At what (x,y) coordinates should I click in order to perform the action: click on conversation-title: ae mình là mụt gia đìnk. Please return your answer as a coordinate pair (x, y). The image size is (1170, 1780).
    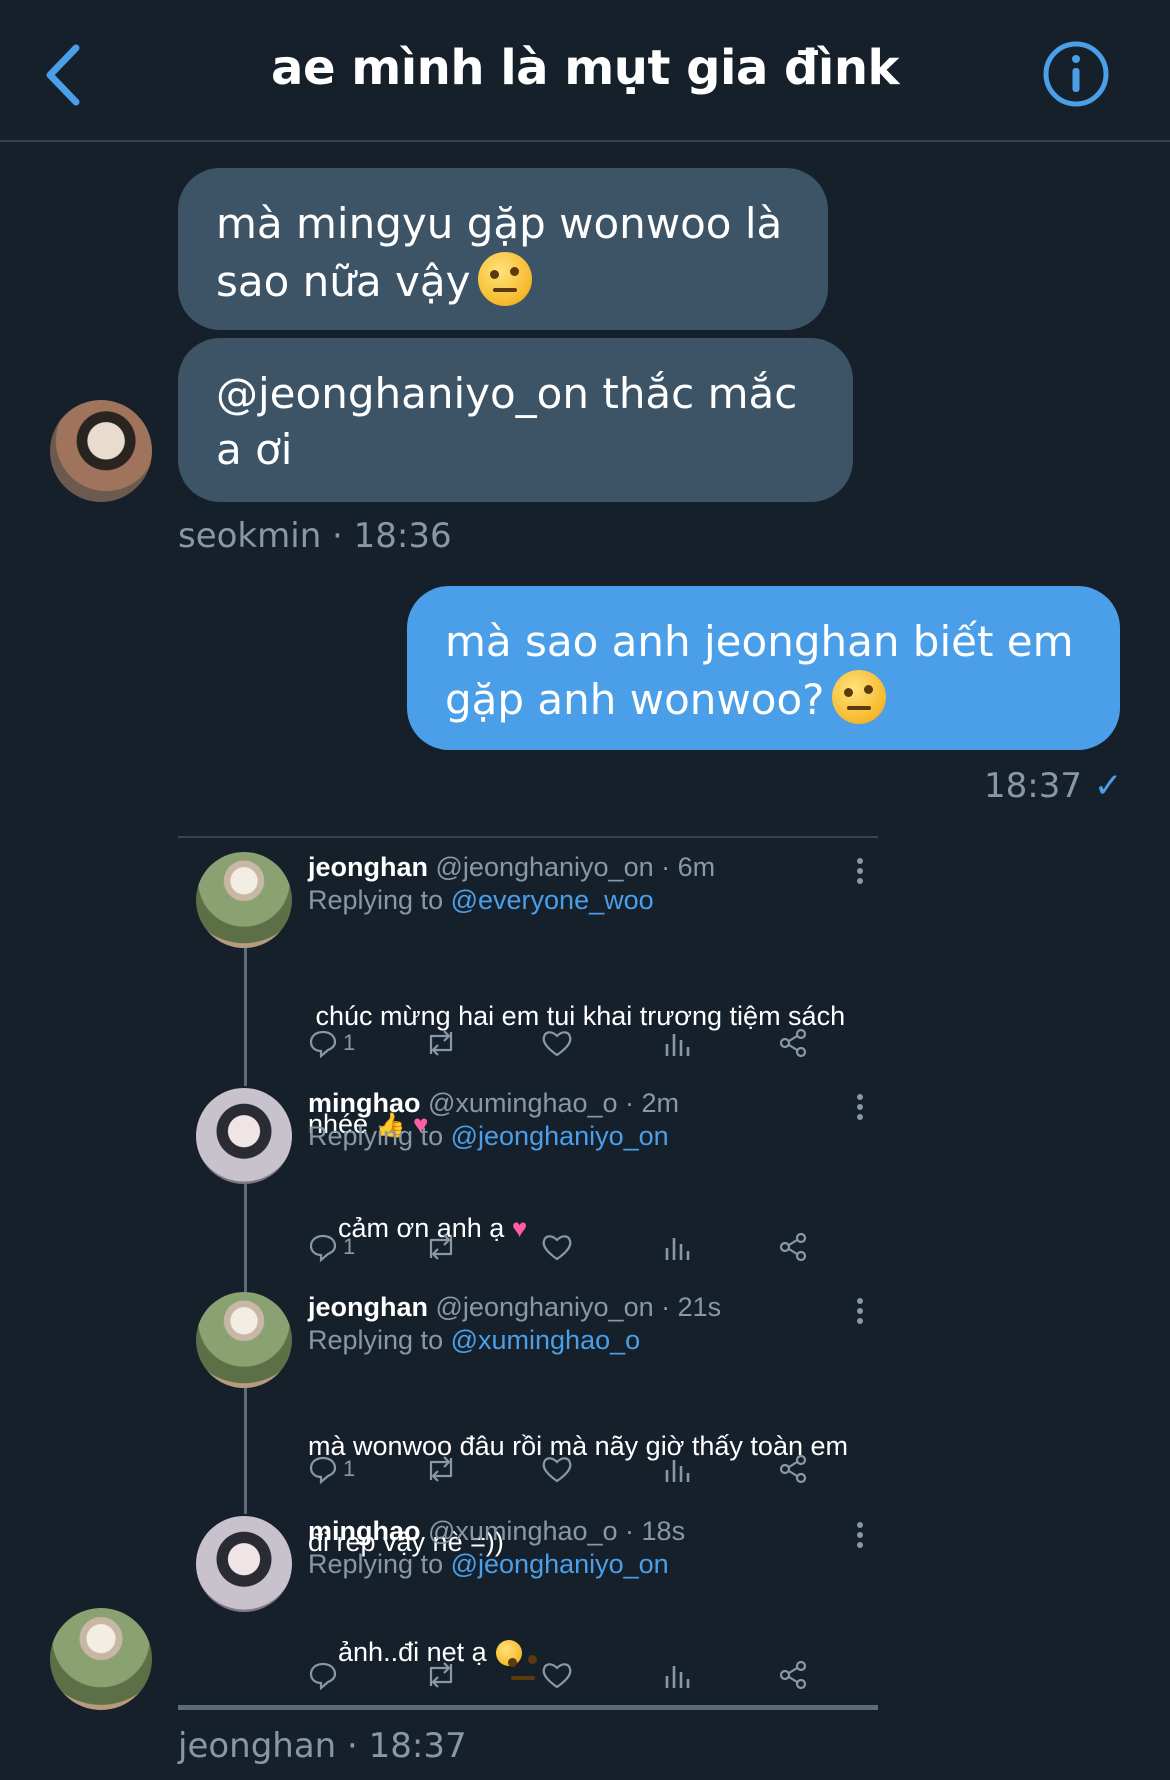
    Looking at the image, I should click on (585, 68).